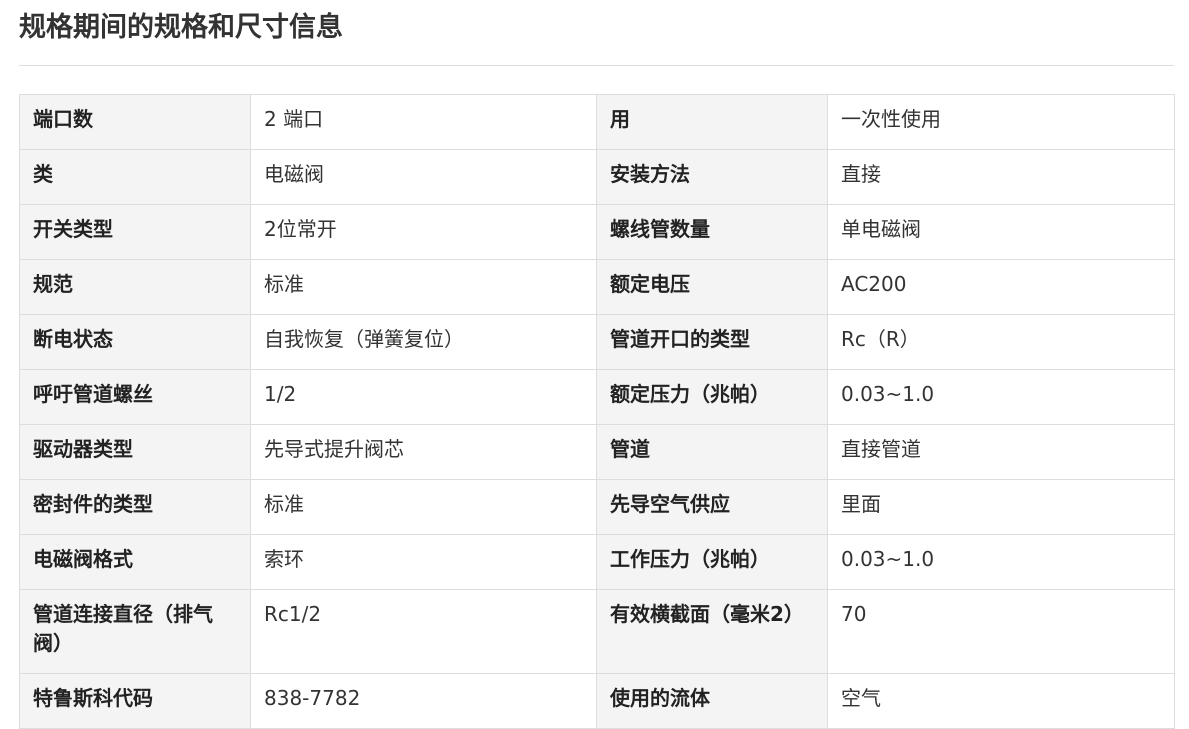  Describe the element at coordinates (712, 631) in the screenshot. I see `spec-label: 有效横截面（毫米2）` at that location.